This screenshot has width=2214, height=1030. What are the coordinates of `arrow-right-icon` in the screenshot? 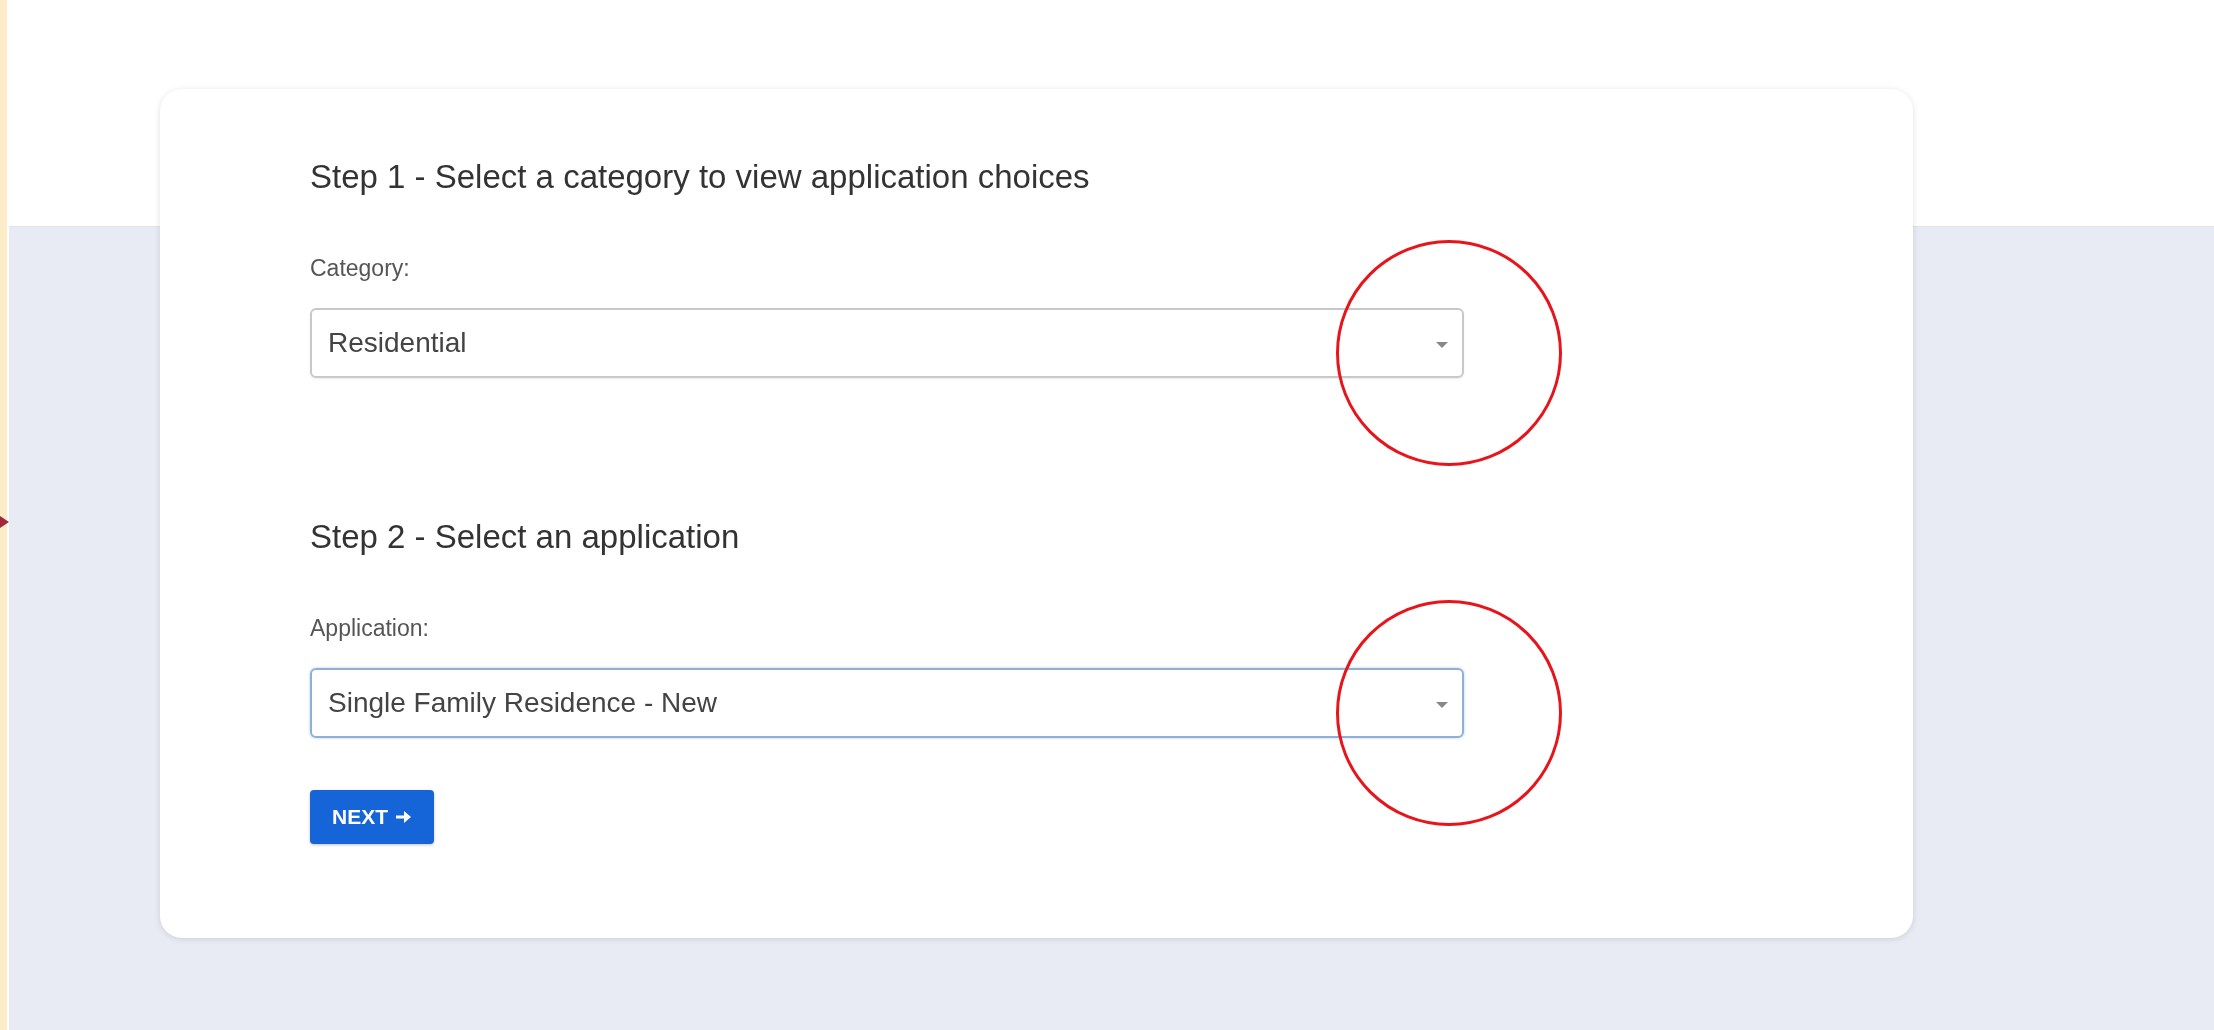 It's located at (404, 817).